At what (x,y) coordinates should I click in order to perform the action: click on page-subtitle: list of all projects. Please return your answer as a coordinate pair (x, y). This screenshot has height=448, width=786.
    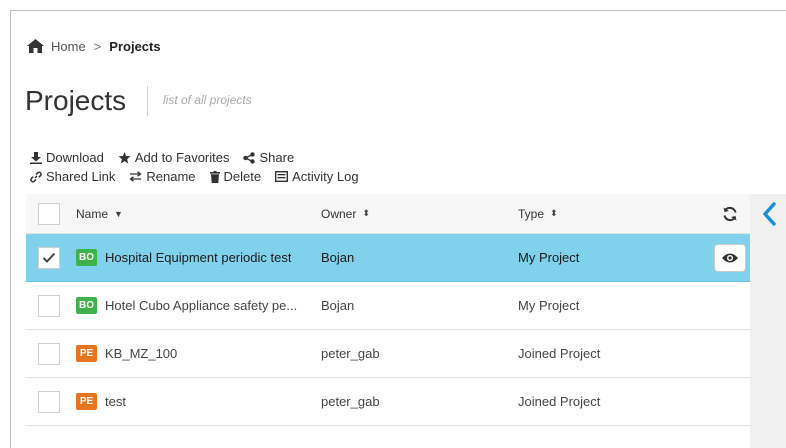
    Looking at the image, I should click on (207, 100).